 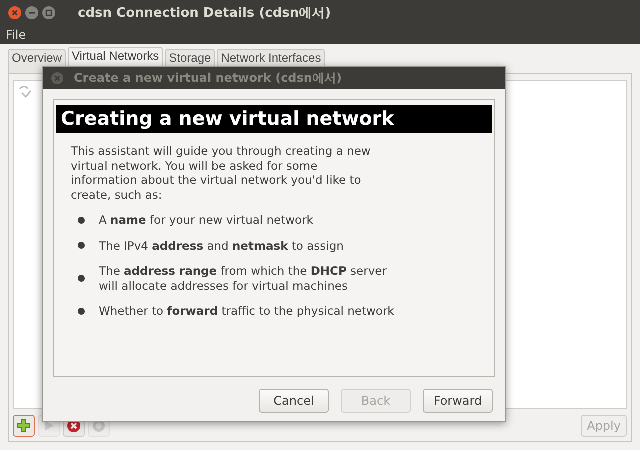 What do you see at coordinates (294, 401) in the screenshot?
I see `cancel-button: Cancel` at bounding box center [294, 401].